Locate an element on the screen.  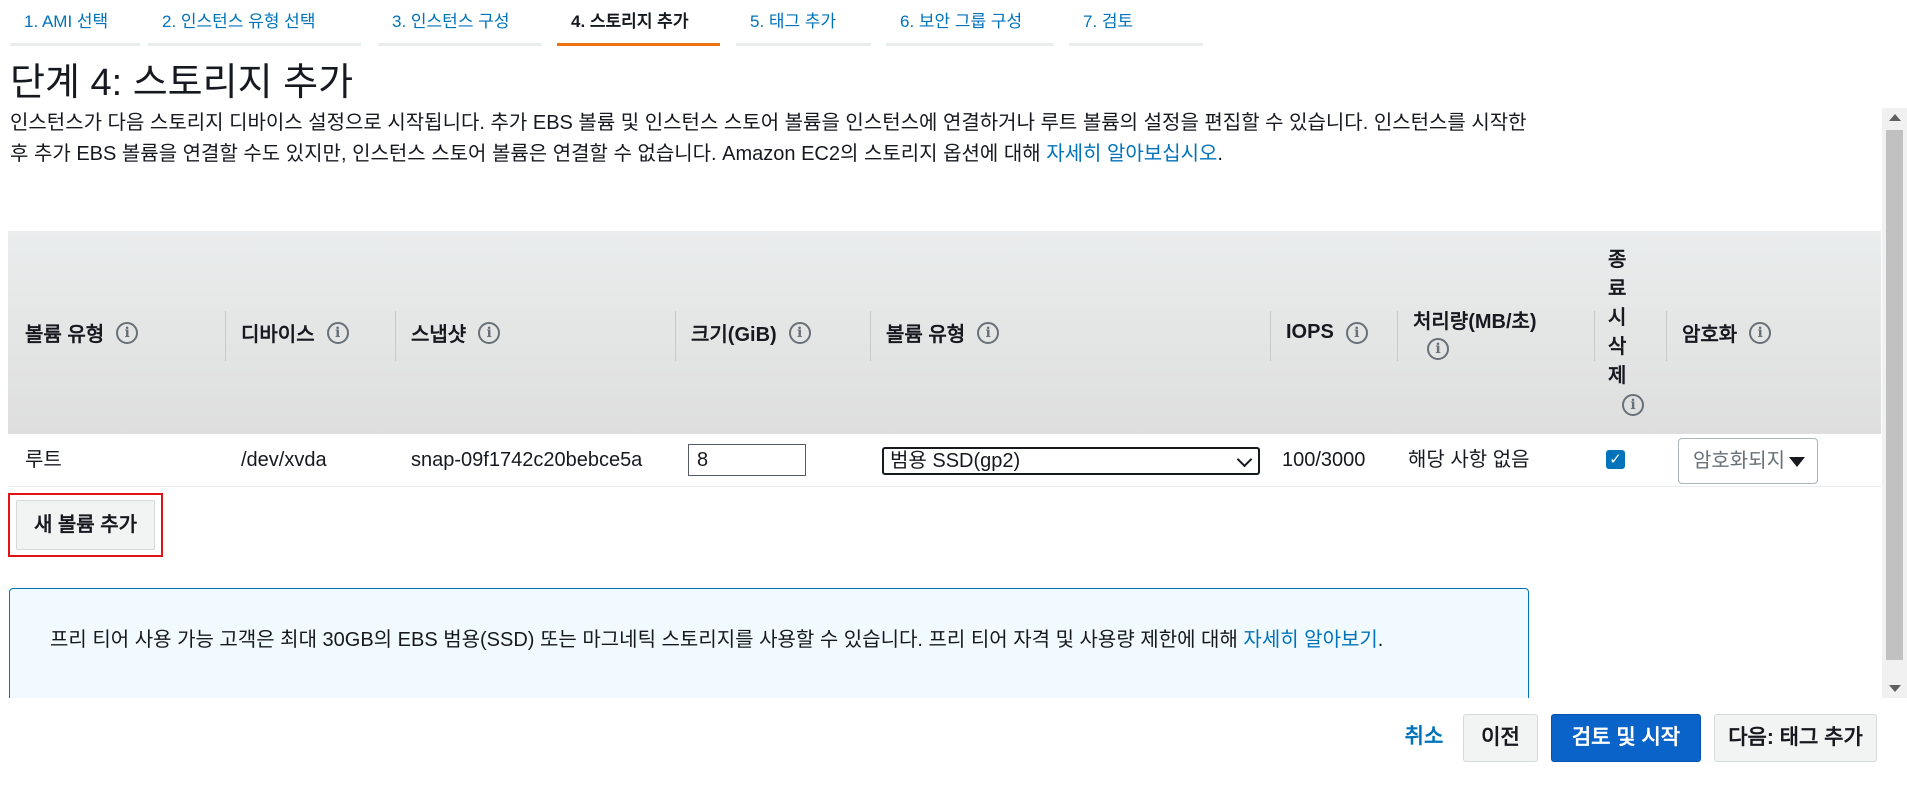
page-title: 단계 4: 스토리지 추가 is located at coordinates (182, 83).